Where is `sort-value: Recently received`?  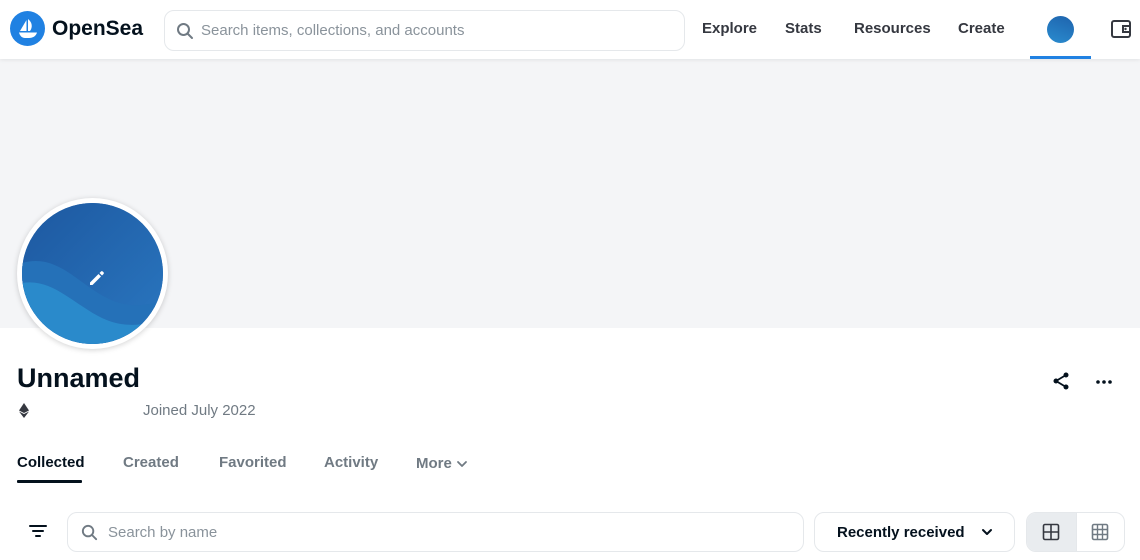
sort-value: Recently received is located at coordinates (901, 532).